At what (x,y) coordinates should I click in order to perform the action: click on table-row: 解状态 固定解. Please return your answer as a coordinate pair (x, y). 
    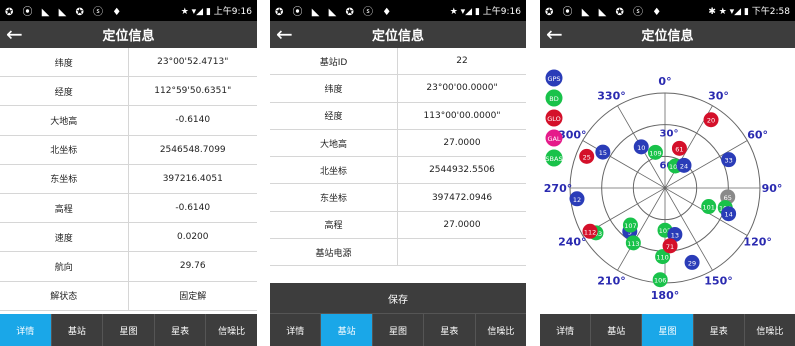
    Looking at the image, I should click on (128, 296).